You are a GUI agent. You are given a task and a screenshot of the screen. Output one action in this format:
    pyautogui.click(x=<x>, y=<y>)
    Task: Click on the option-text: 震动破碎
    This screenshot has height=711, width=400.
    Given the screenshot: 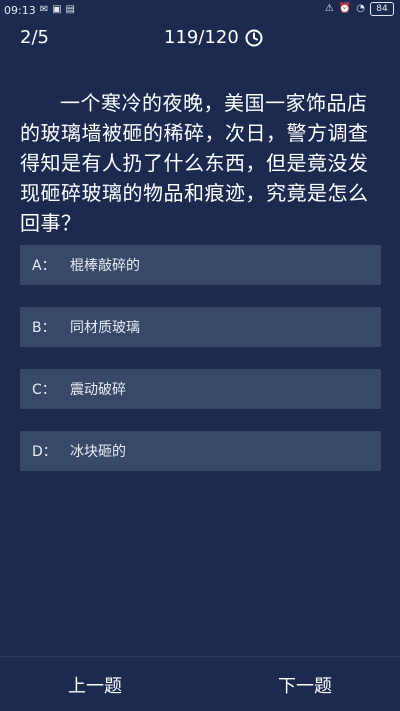 What is the action you would take?
    pyautogui.click(x=98, y=390)
    